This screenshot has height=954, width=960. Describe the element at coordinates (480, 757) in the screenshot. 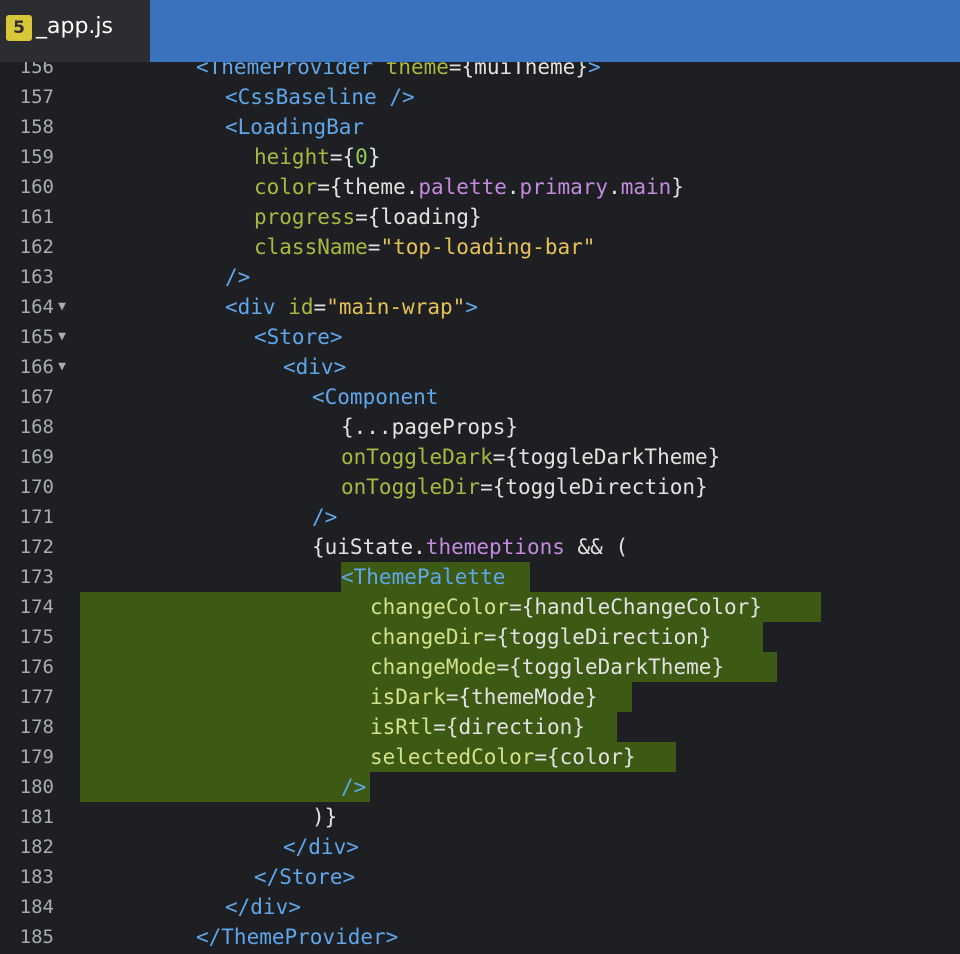

I see `code-line: 179 selectedColor={color}` at that location.